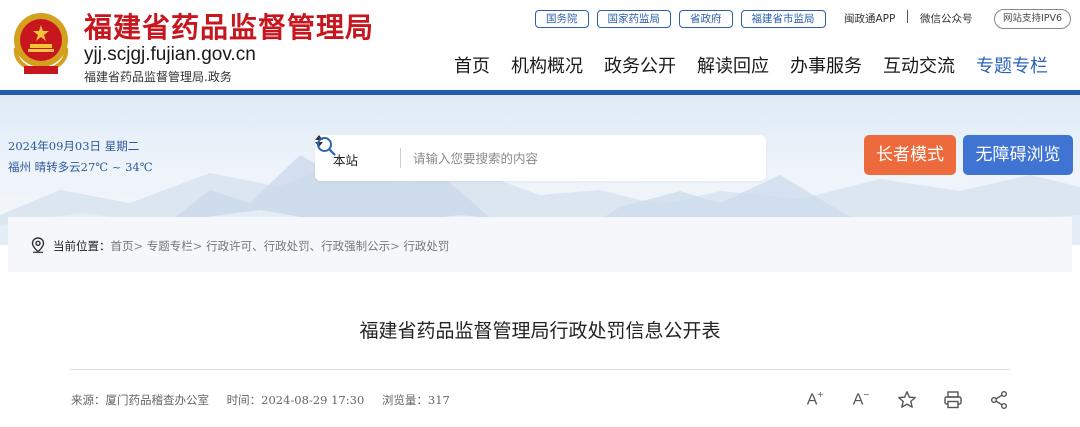  What do you see at coordinates (38, 245) in the screenshot?
I see `location-pin-icon` at bounding box center [38, 245].